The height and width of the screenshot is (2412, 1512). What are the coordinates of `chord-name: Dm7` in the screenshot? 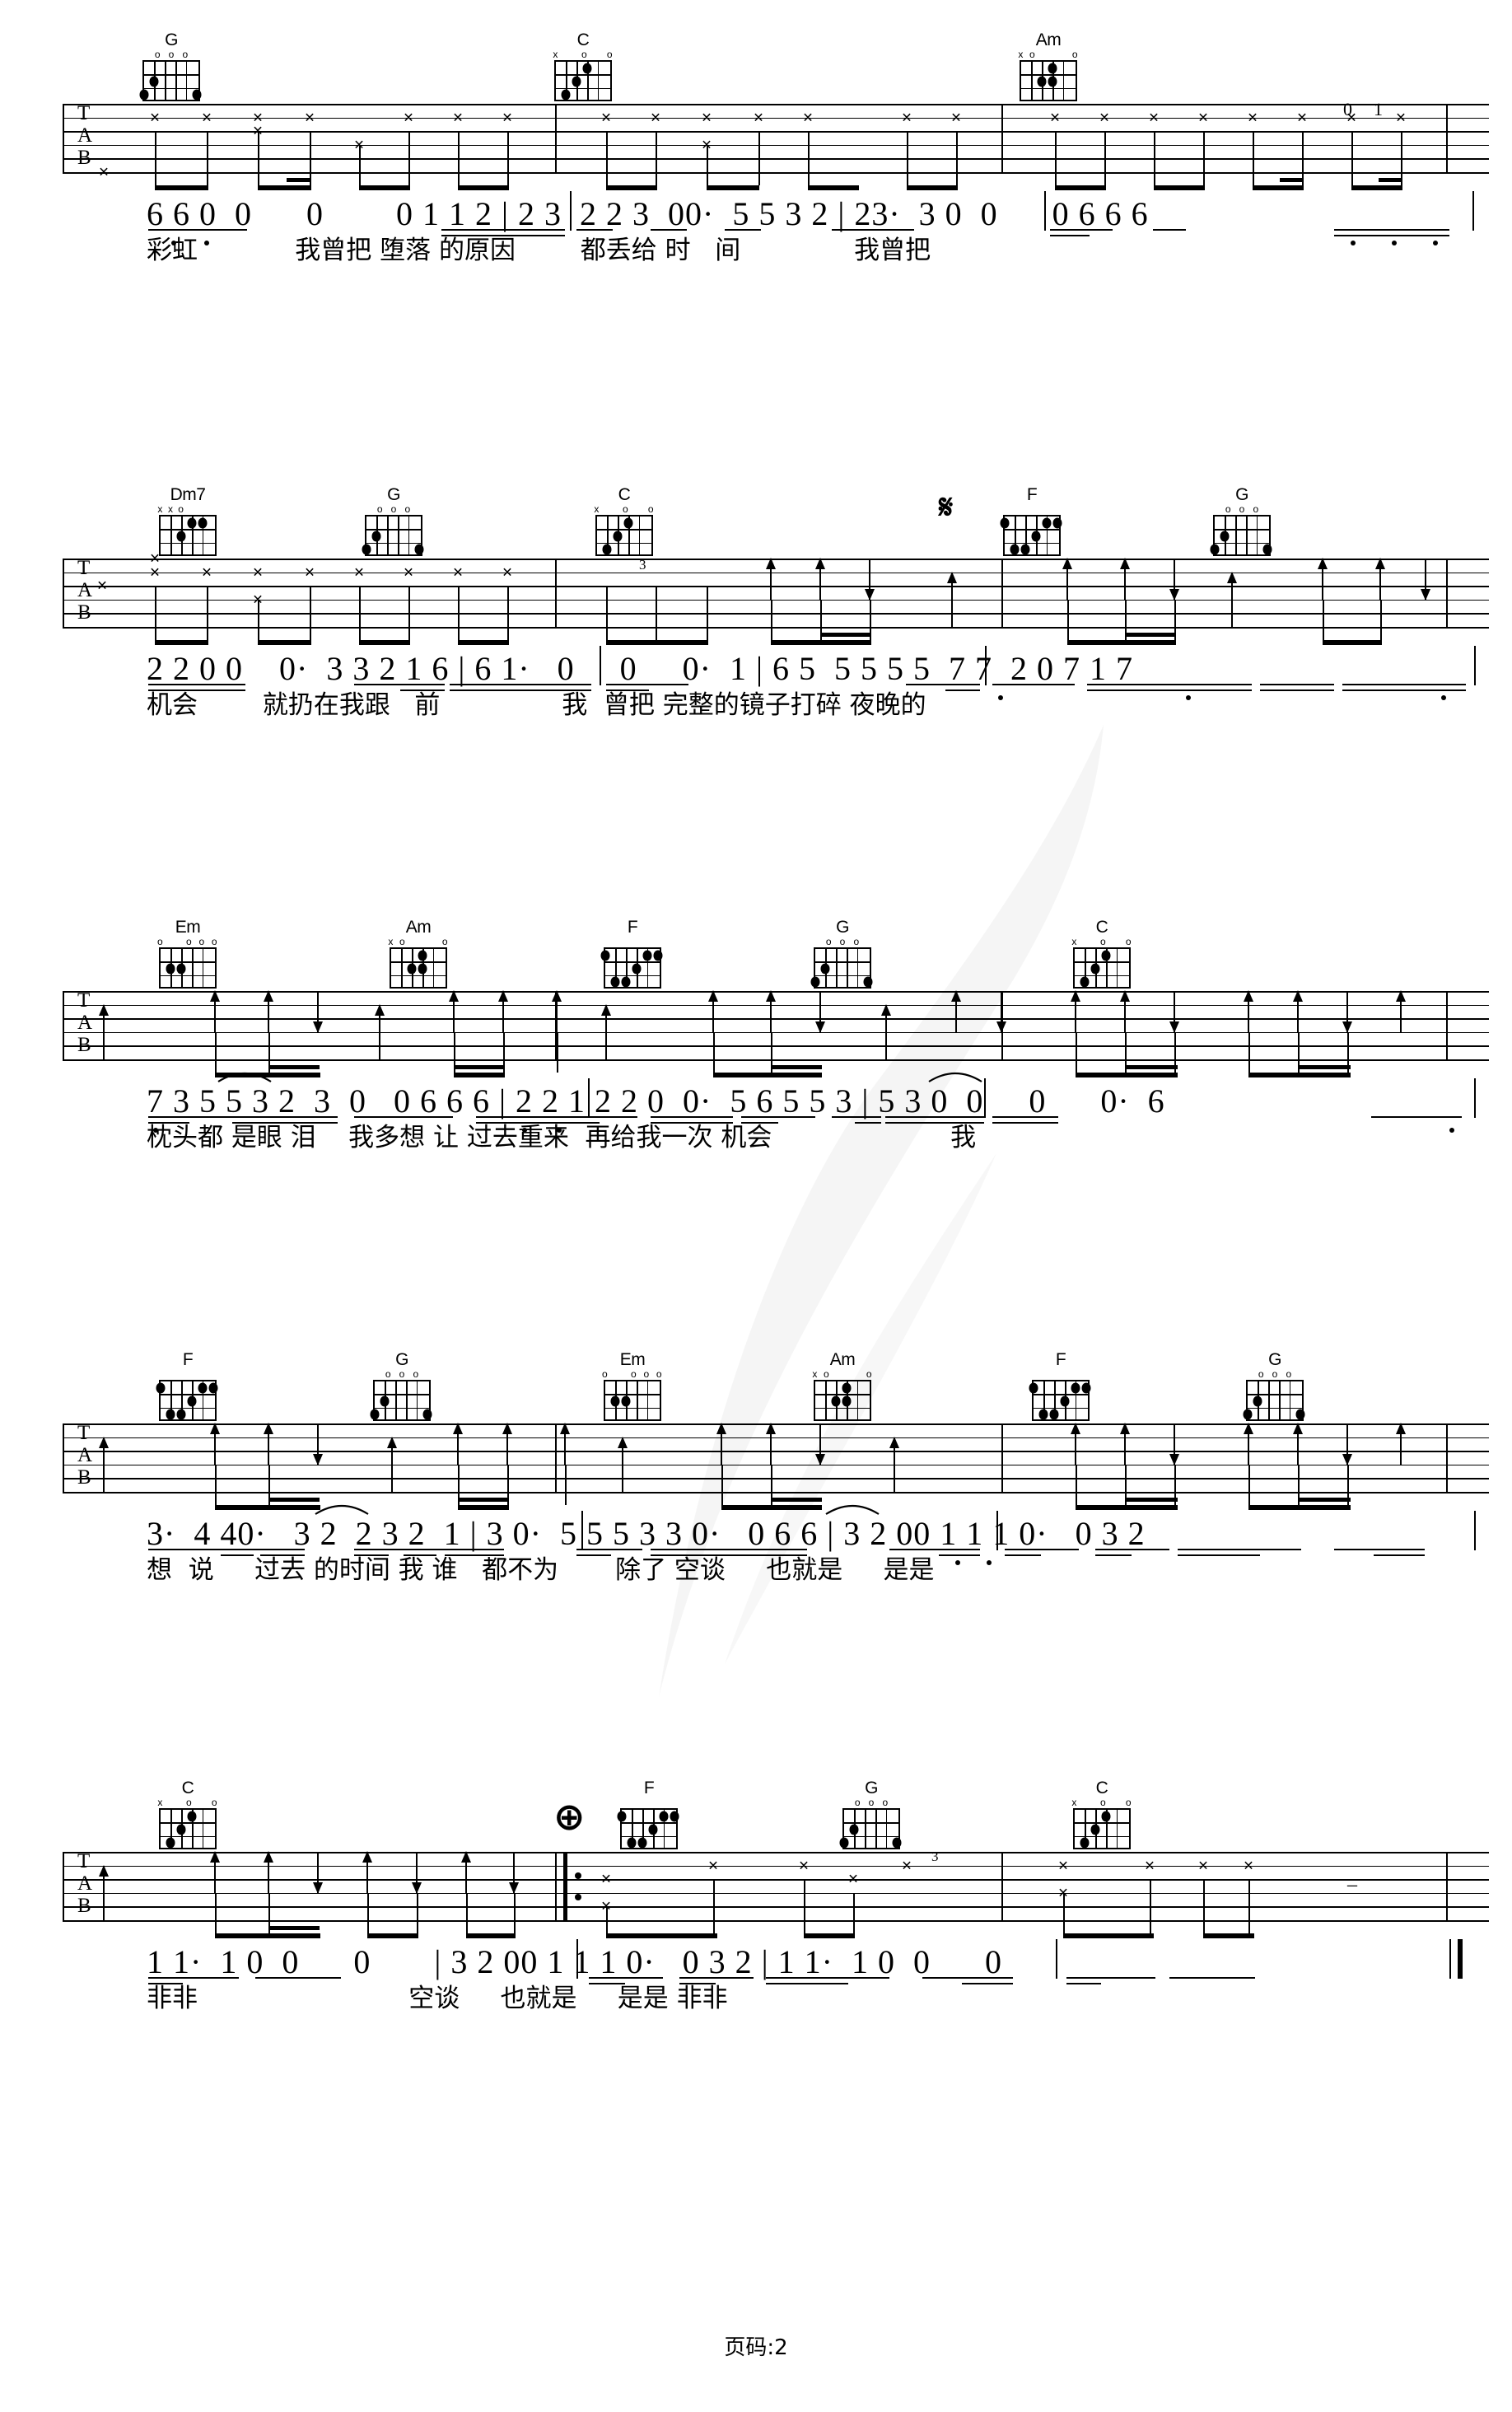 It's located at (188, 494).